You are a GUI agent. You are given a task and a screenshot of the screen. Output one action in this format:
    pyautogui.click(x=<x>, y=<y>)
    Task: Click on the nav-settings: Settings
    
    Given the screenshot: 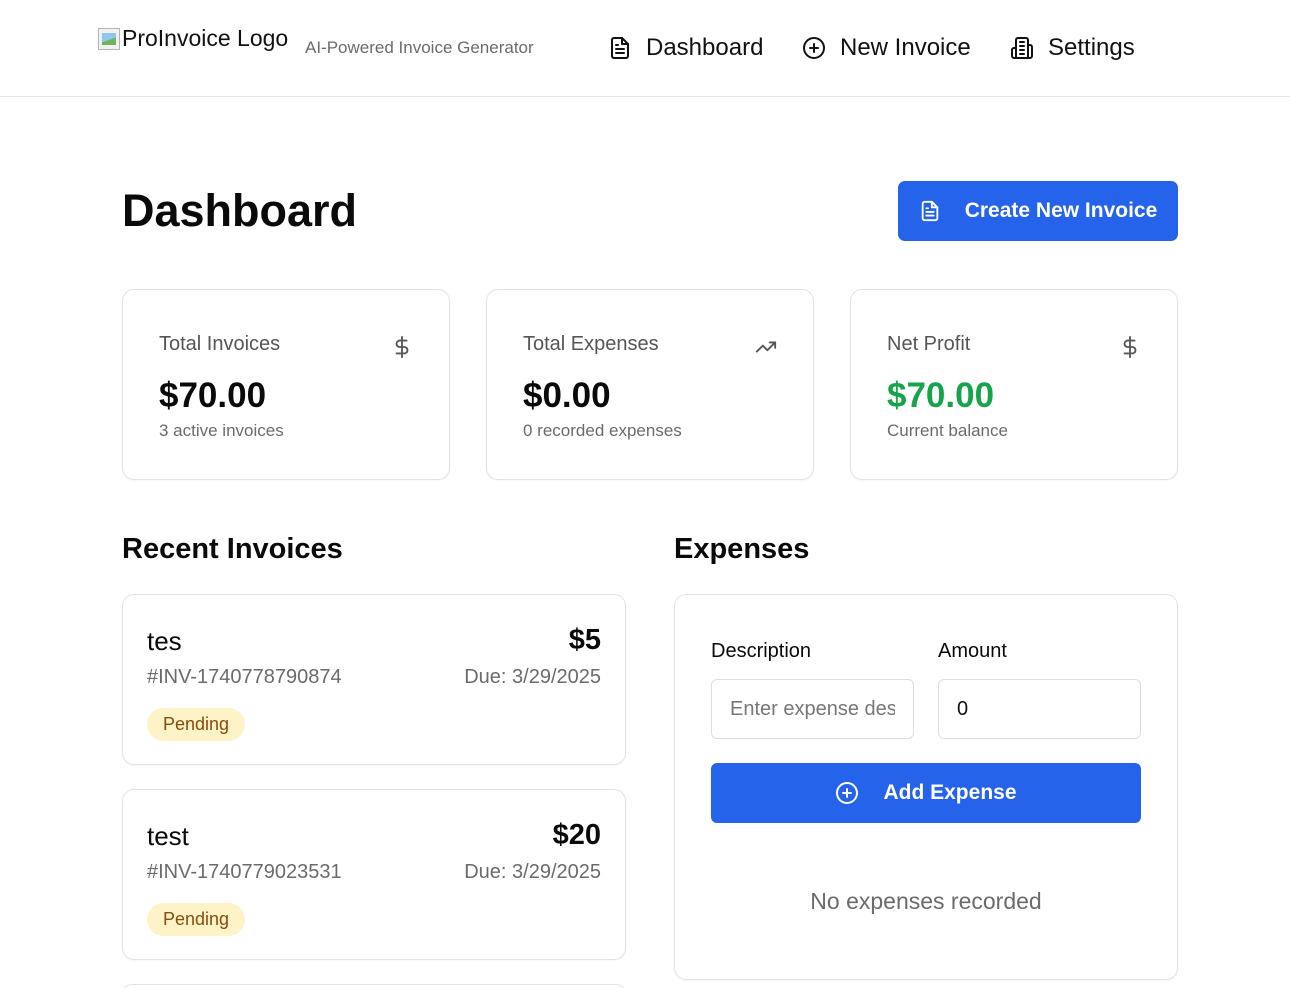 What is the action you would take?
    pyautogui.click(x=1072, y=48)
    